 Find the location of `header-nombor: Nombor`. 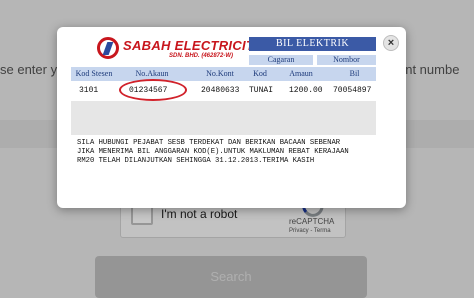

header-nombor: Nombor is located at coordinates (346, 60).